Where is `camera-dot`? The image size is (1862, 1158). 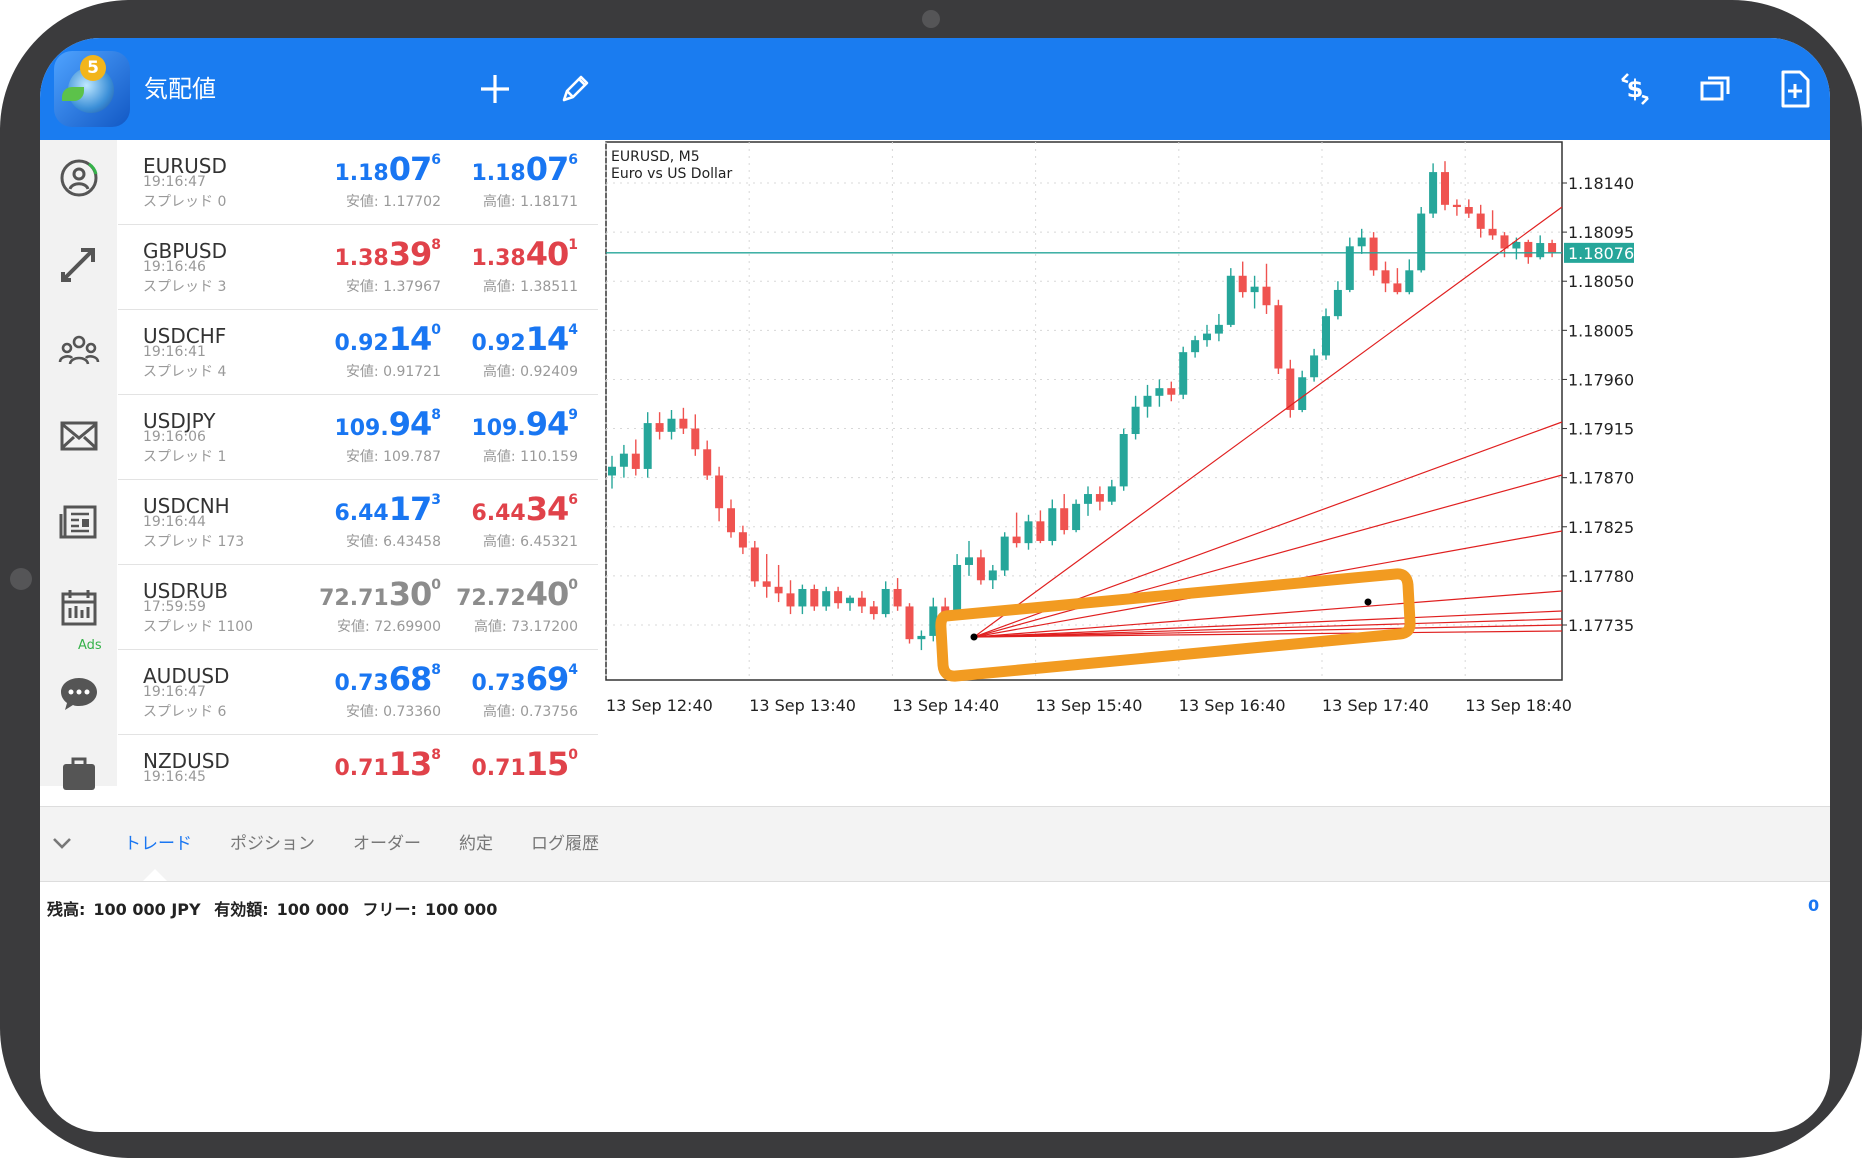 camera-dot is located at coordinates (931, 19).